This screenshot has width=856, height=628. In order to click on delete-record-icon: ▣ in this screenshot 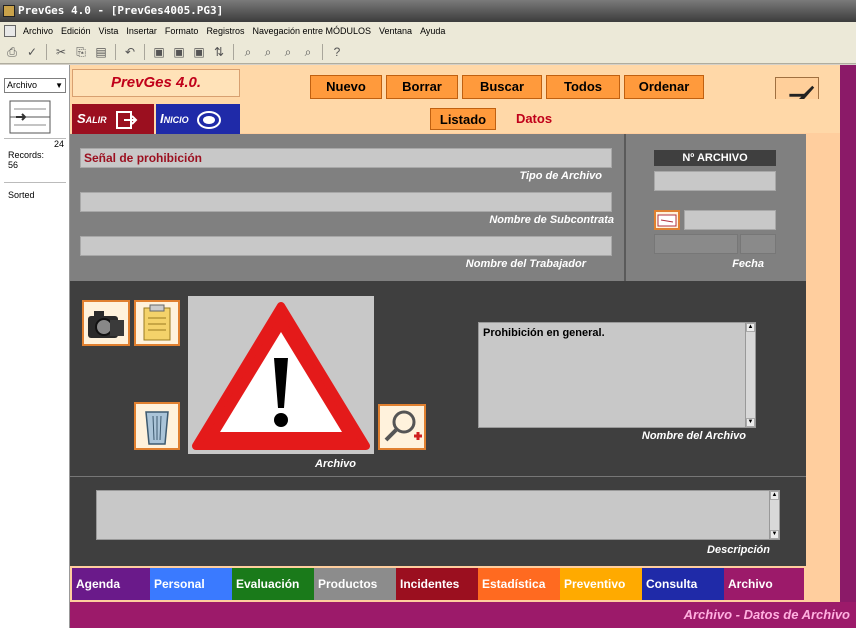, I will do `click(199, 52)`.